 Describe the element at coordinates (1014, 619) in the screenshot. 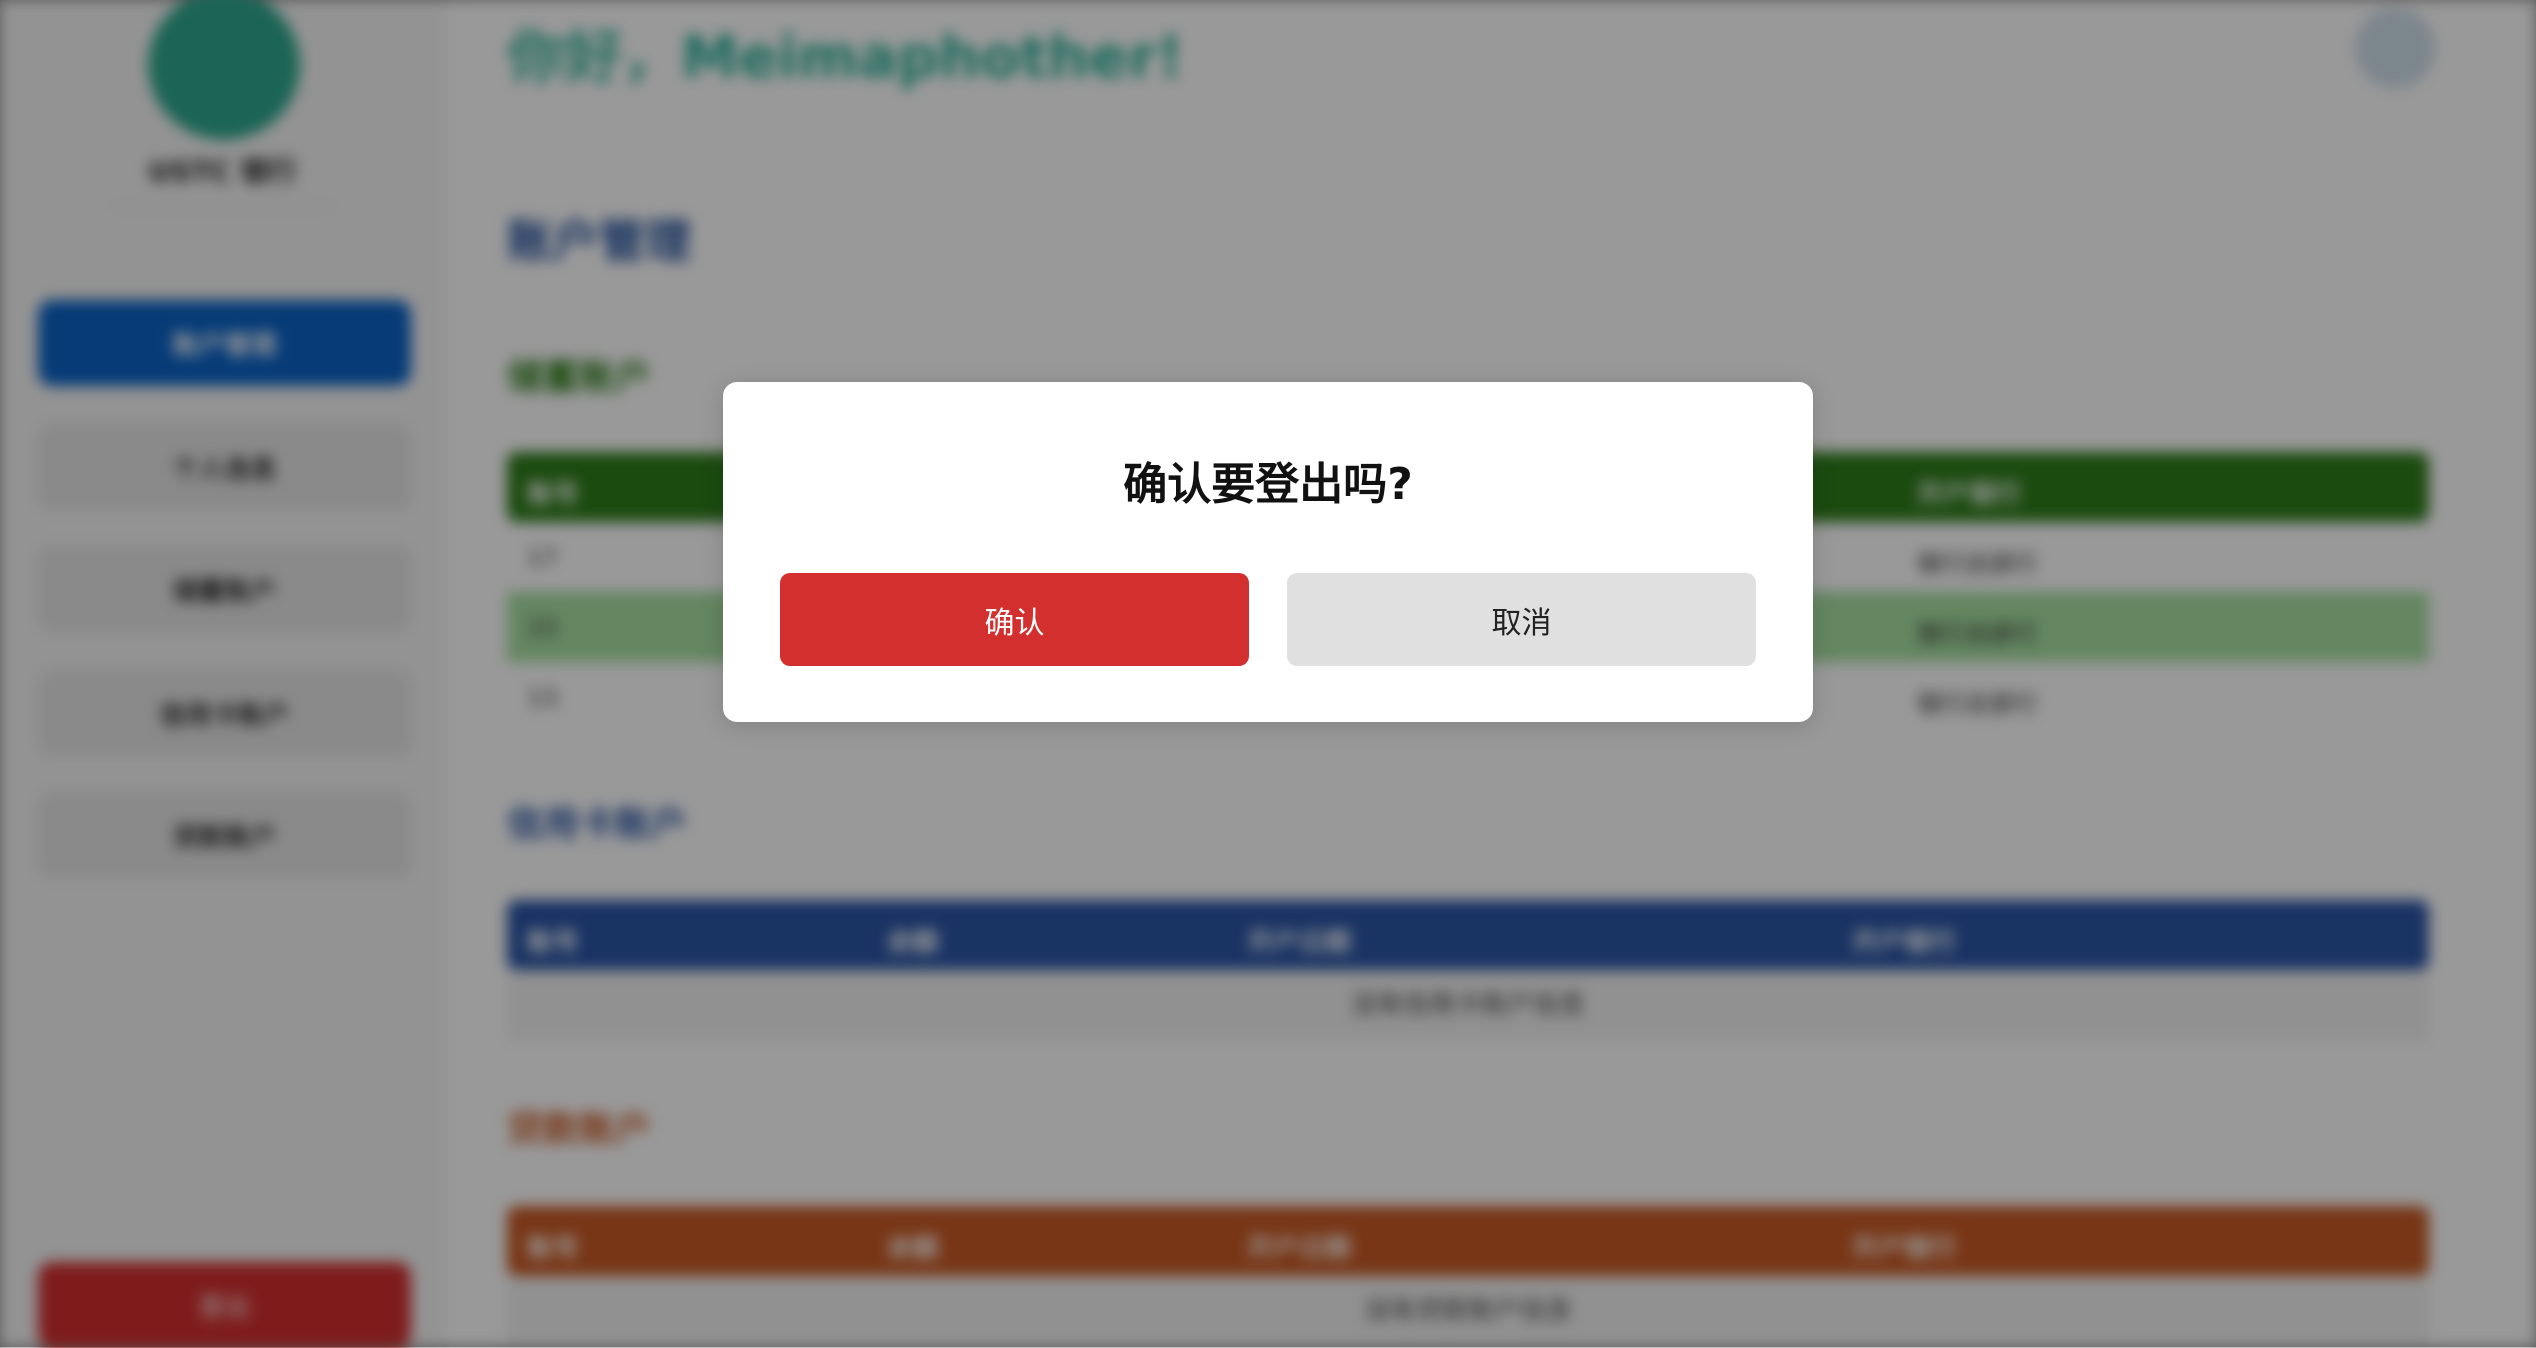

I see `confirm-button: 确认` at that location.